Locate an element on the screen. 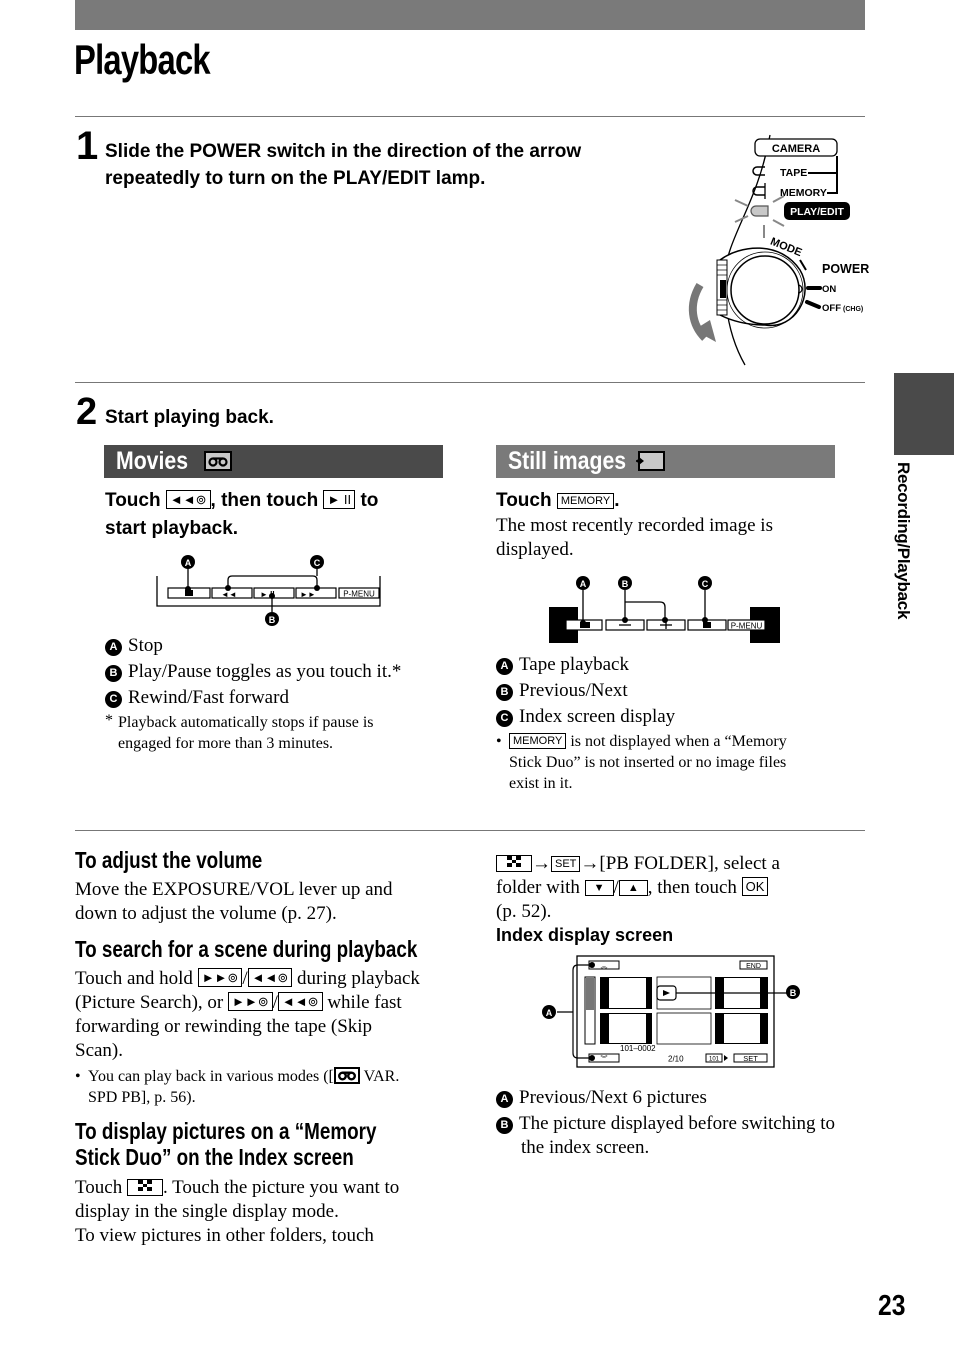  svg-text: C is located at coordinates (317, 563).